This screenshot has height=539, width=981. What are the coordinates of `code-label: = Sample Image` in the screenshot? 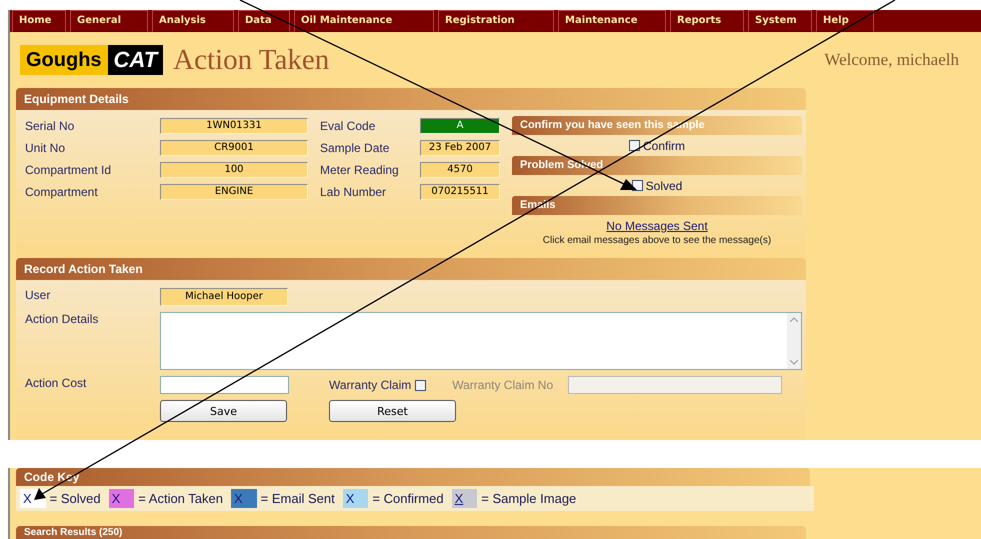 It's located at (528, 498).